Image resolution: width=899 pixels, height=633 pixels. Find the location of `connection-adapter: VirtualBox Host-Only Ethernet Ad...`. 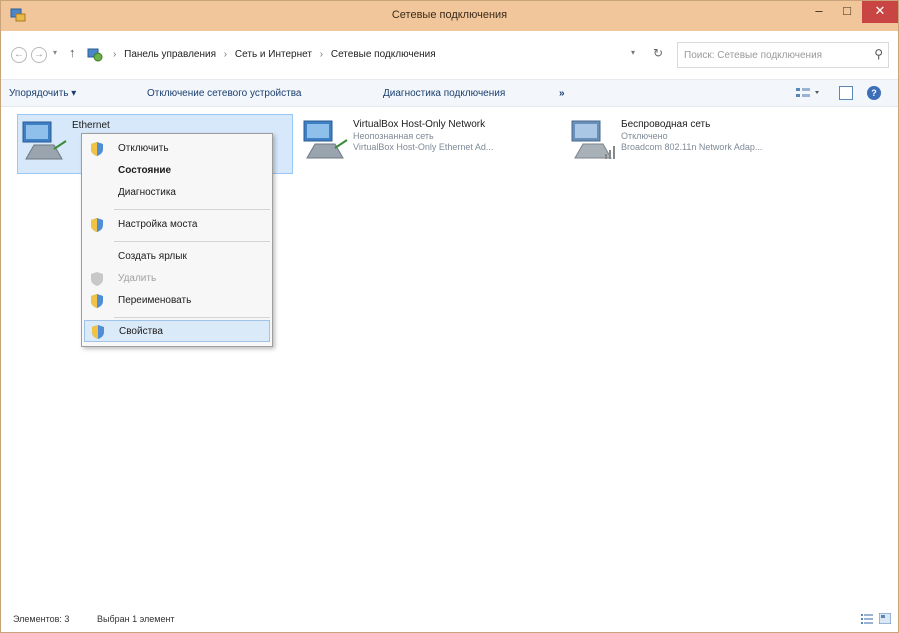

connection-adapter: VirtualBox Host-Only Ethernet Ad... is located at coordinates (423, 147).